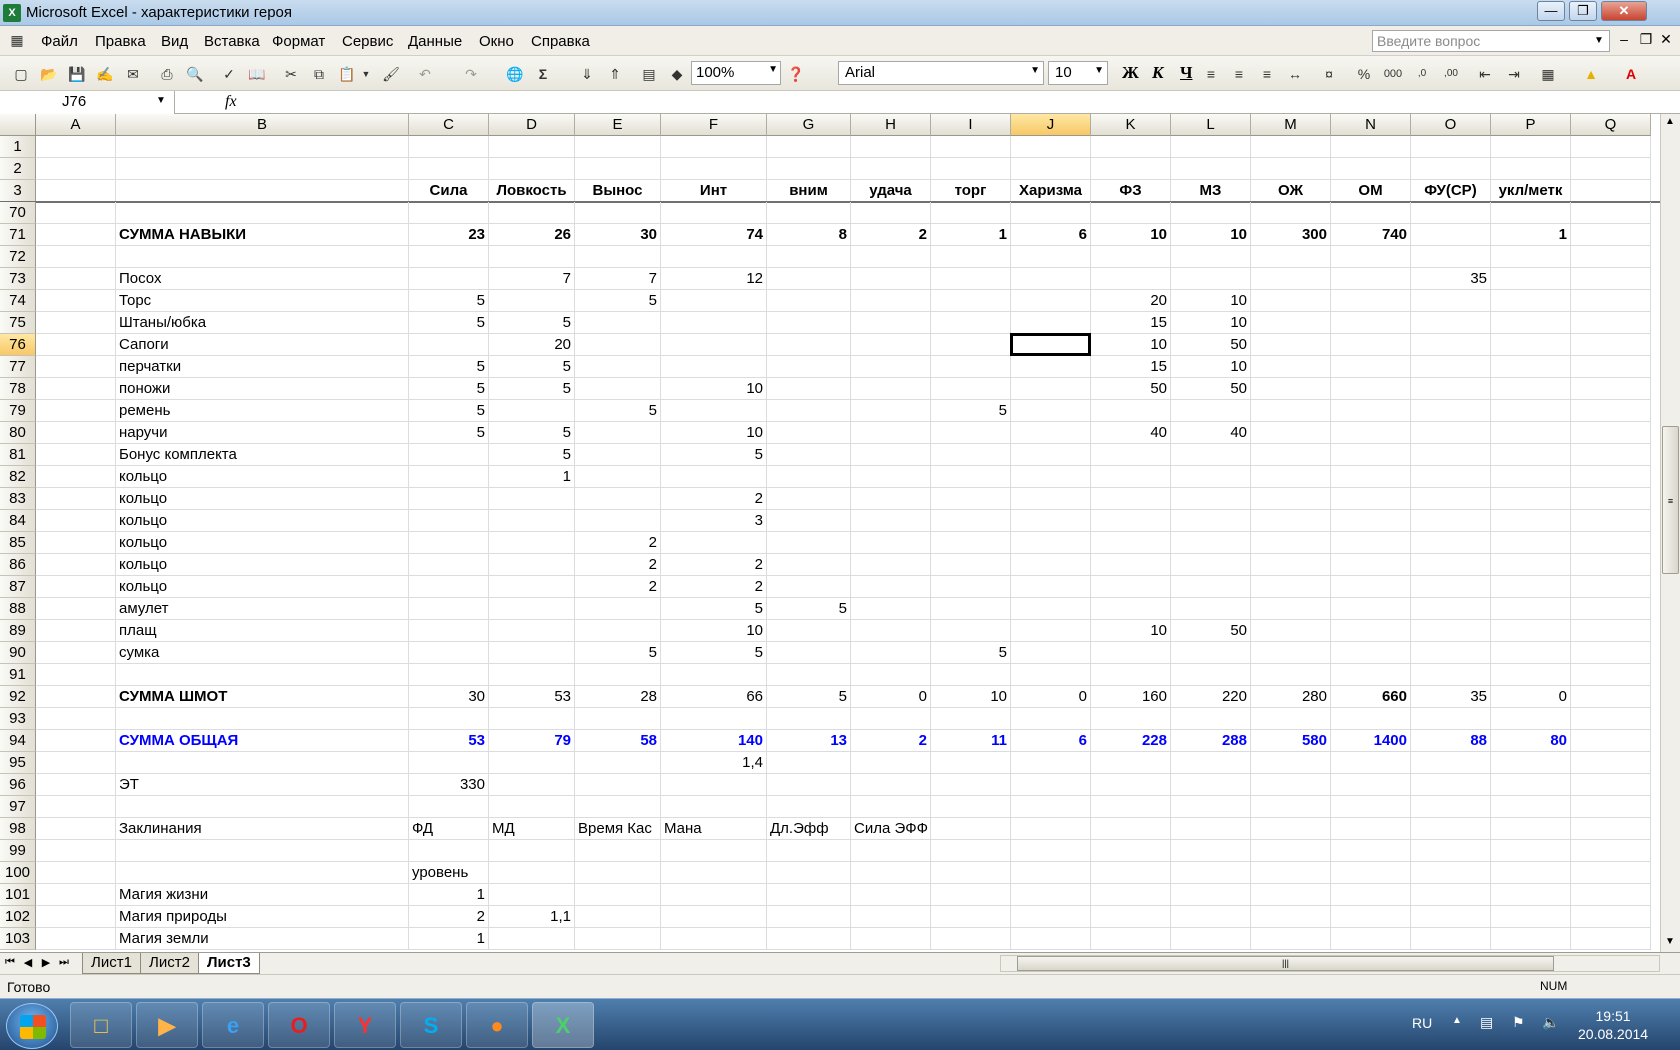  I want to click on cell-a89, so click(76, 631).